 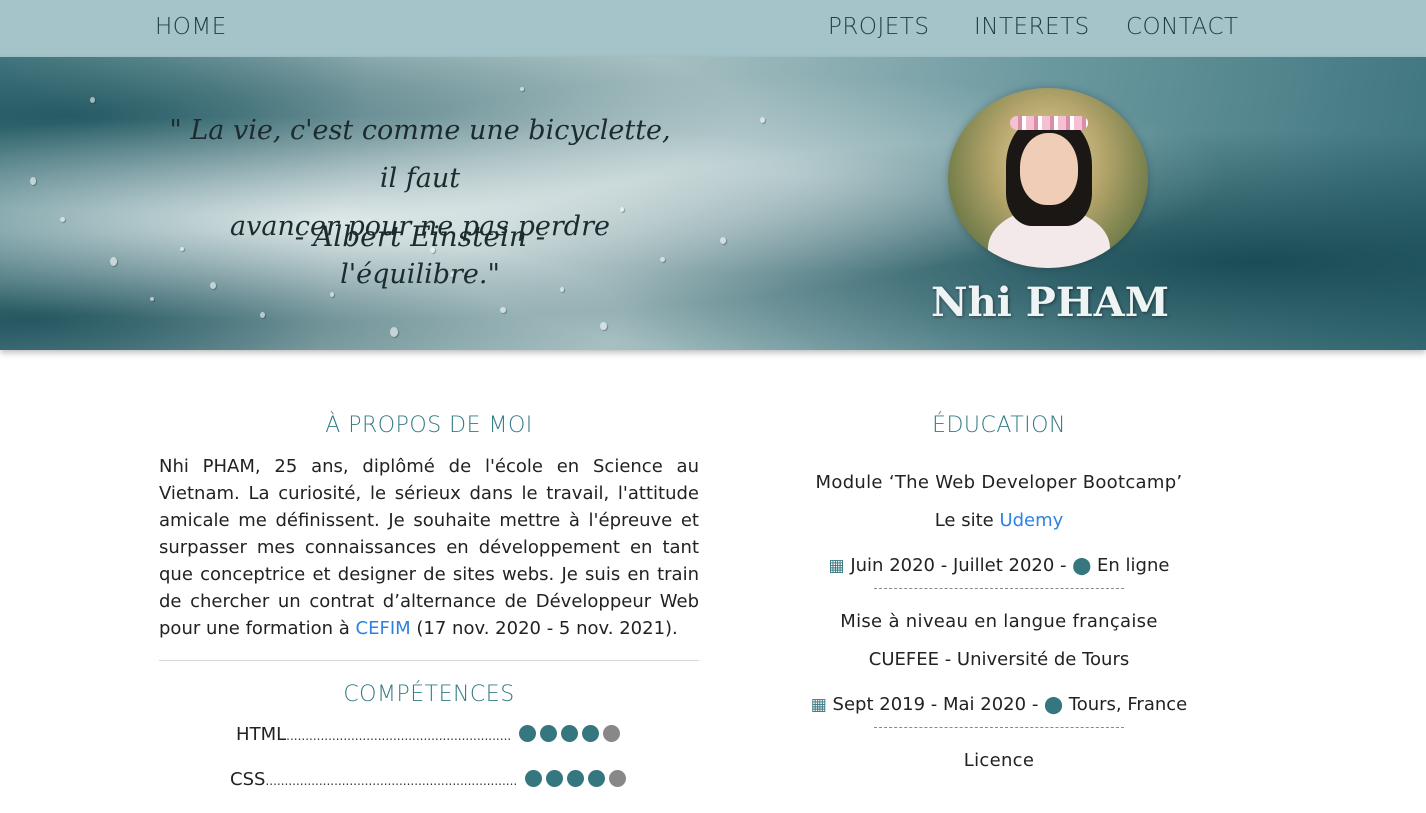 I want to click on nav-contact-link: CONTACT, so click(x=1182, y=27).